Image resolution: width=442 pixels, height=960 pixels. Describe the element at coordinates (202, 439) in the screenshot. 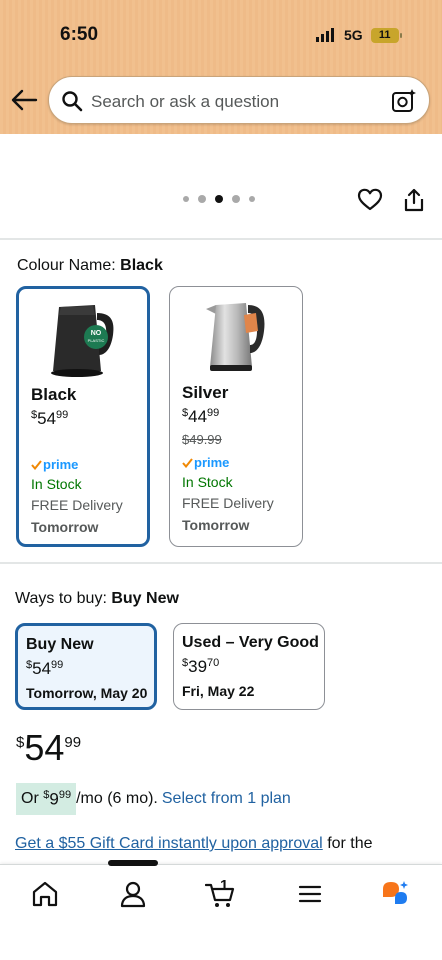

I see `old-price: $49.99` at that location.